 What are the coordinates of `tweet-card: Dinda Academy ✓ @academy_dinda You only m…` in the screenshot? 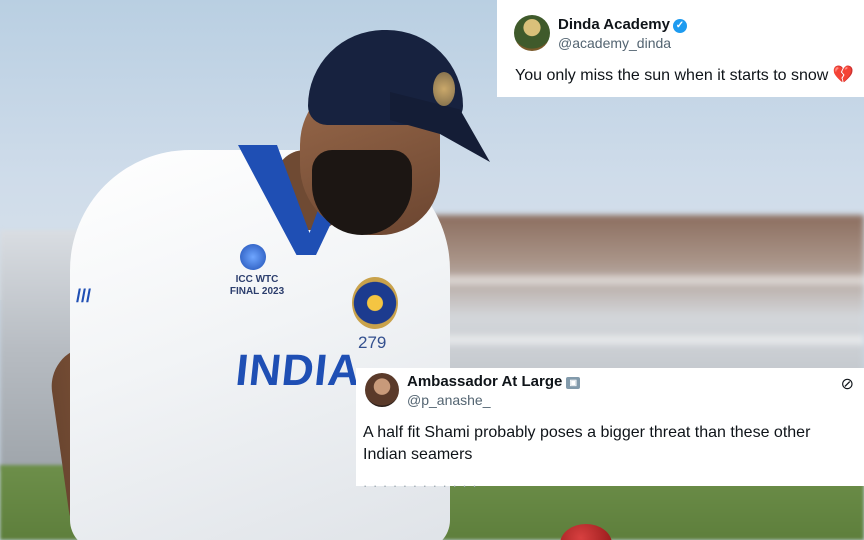 It's located at (680, 48).